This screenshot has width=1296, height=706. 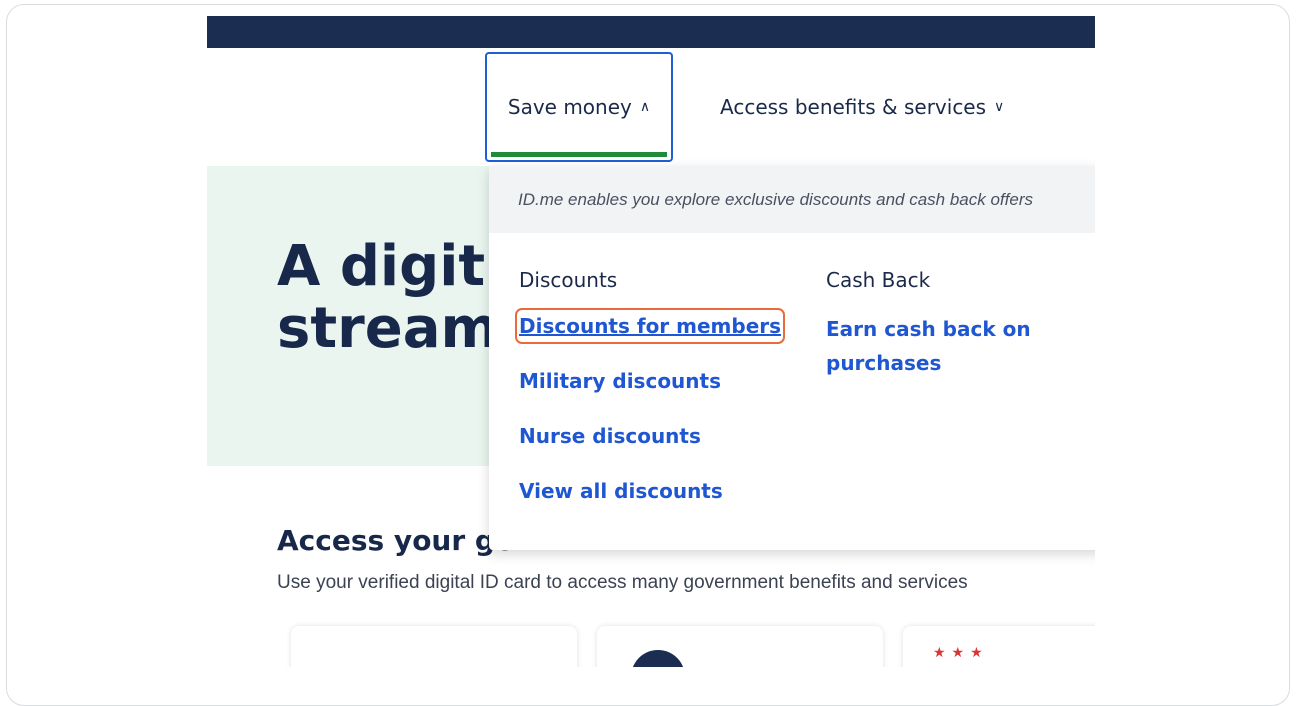 I want to click on hero-title: A digit stream, so click(x=388, y=298).